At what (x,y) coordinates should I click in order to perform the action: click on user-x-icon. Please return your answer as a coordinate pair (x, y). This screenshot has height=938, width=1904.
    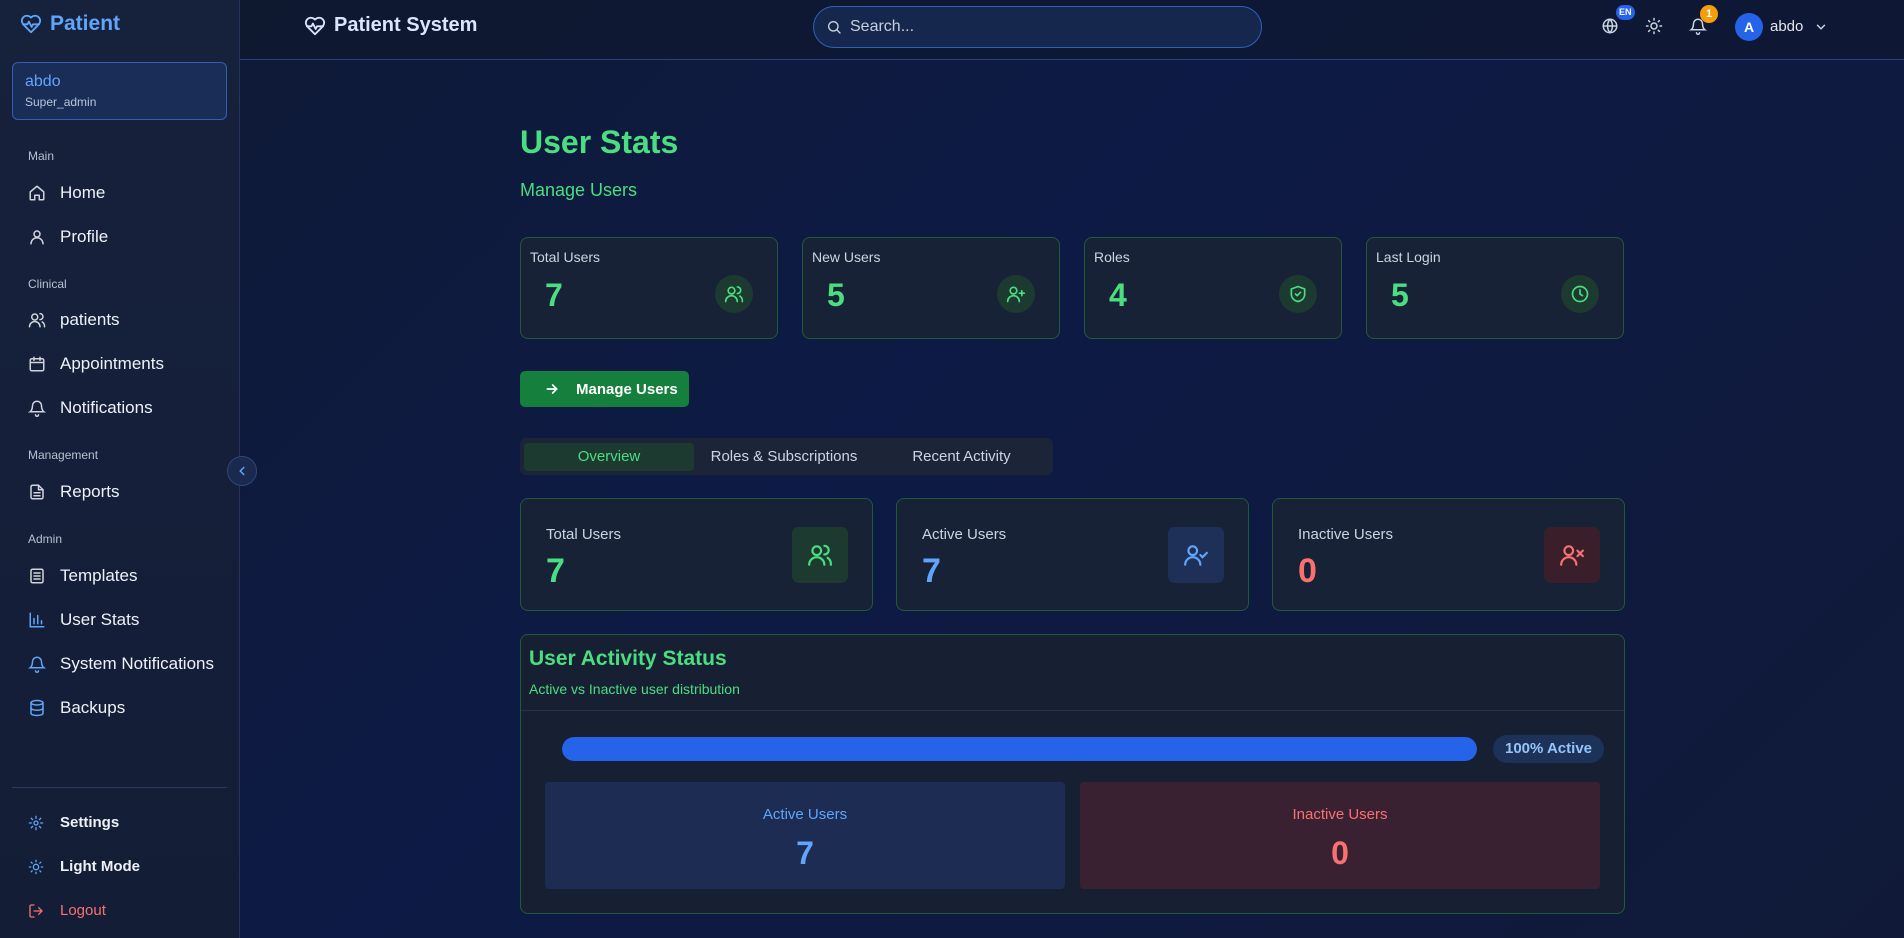
    Looking at the image, I should click on (1572, 555).